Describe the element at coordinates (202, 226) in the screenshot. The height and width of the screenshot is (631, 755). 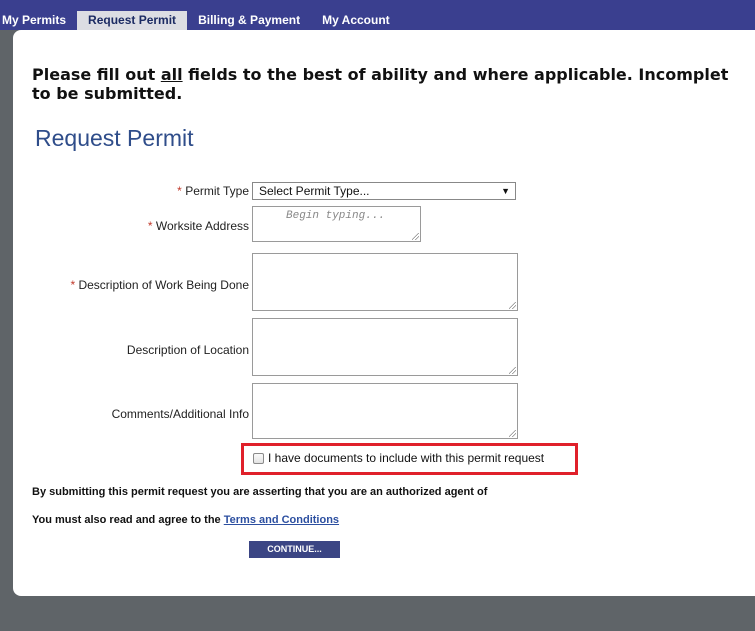
I see `worksite-address-label-text: Worksite Address` at that location.